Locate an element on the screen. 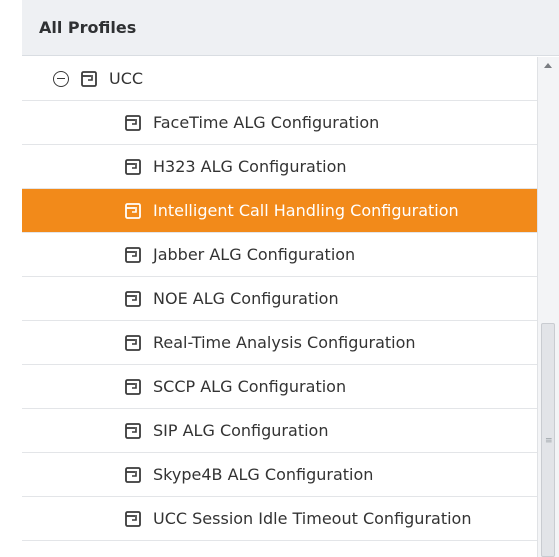  scroll-up-arrow-icon is located at coordinates (548, 65).